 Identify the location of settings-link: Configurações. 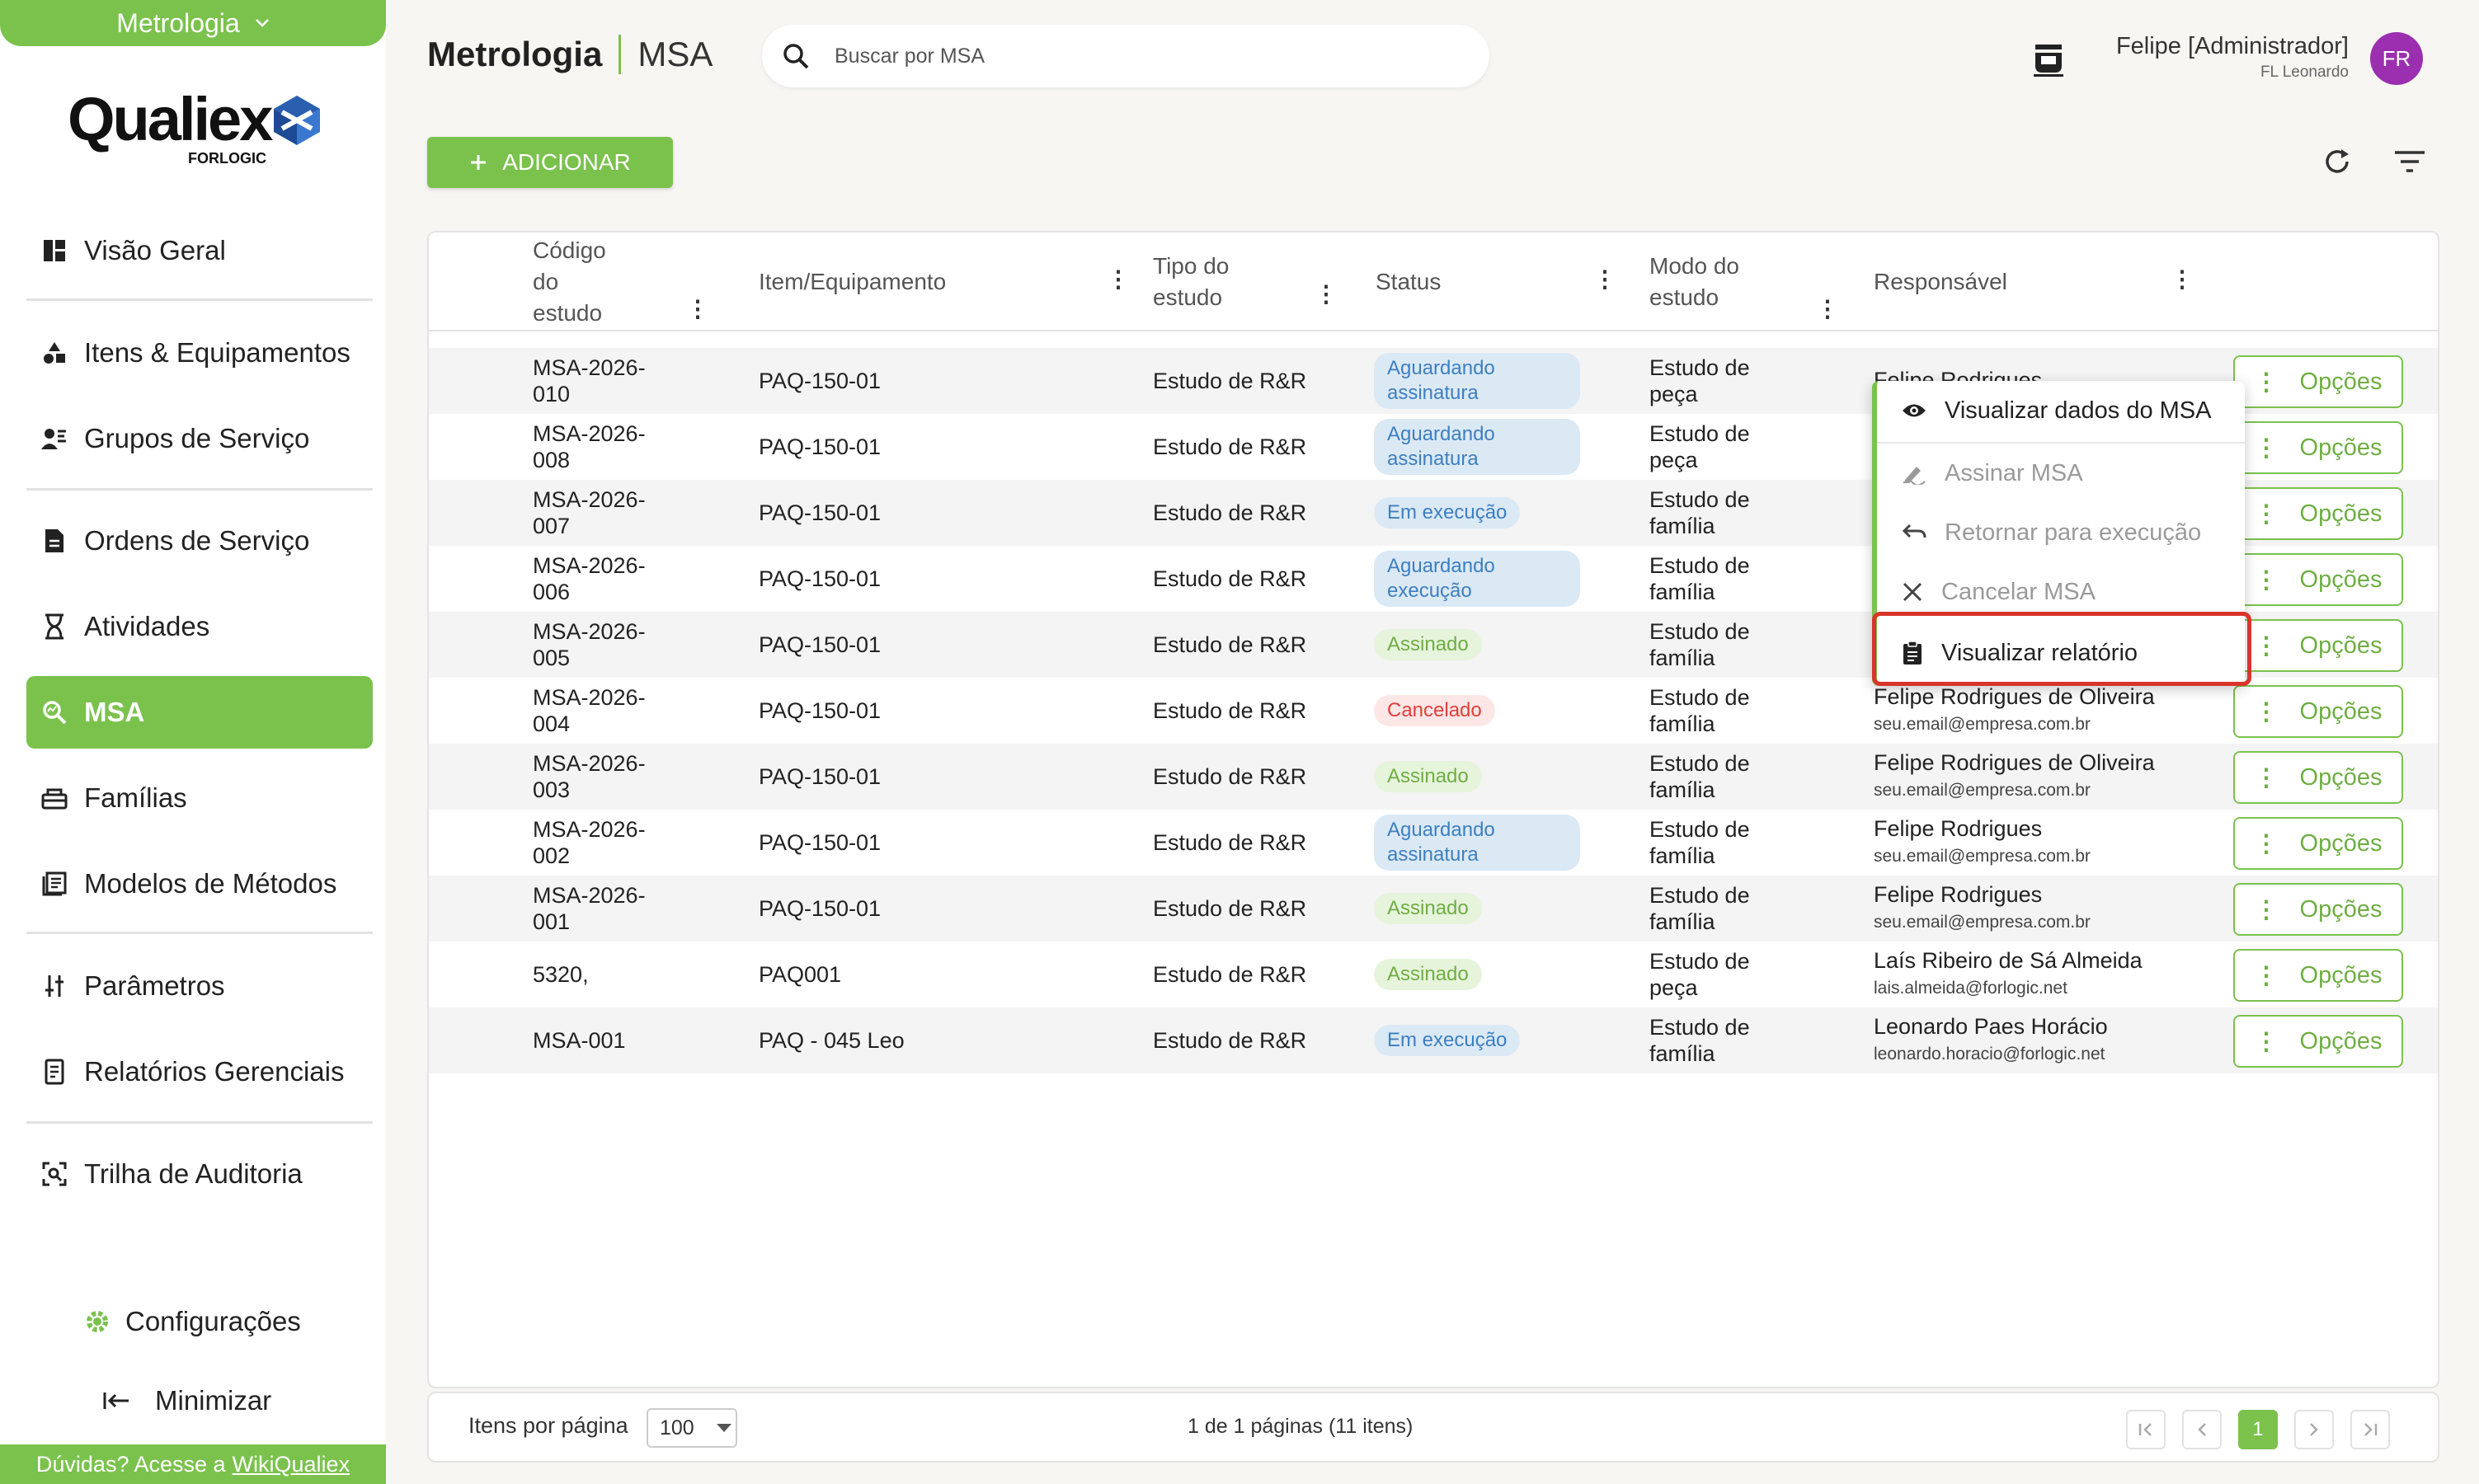
(193, 1321).